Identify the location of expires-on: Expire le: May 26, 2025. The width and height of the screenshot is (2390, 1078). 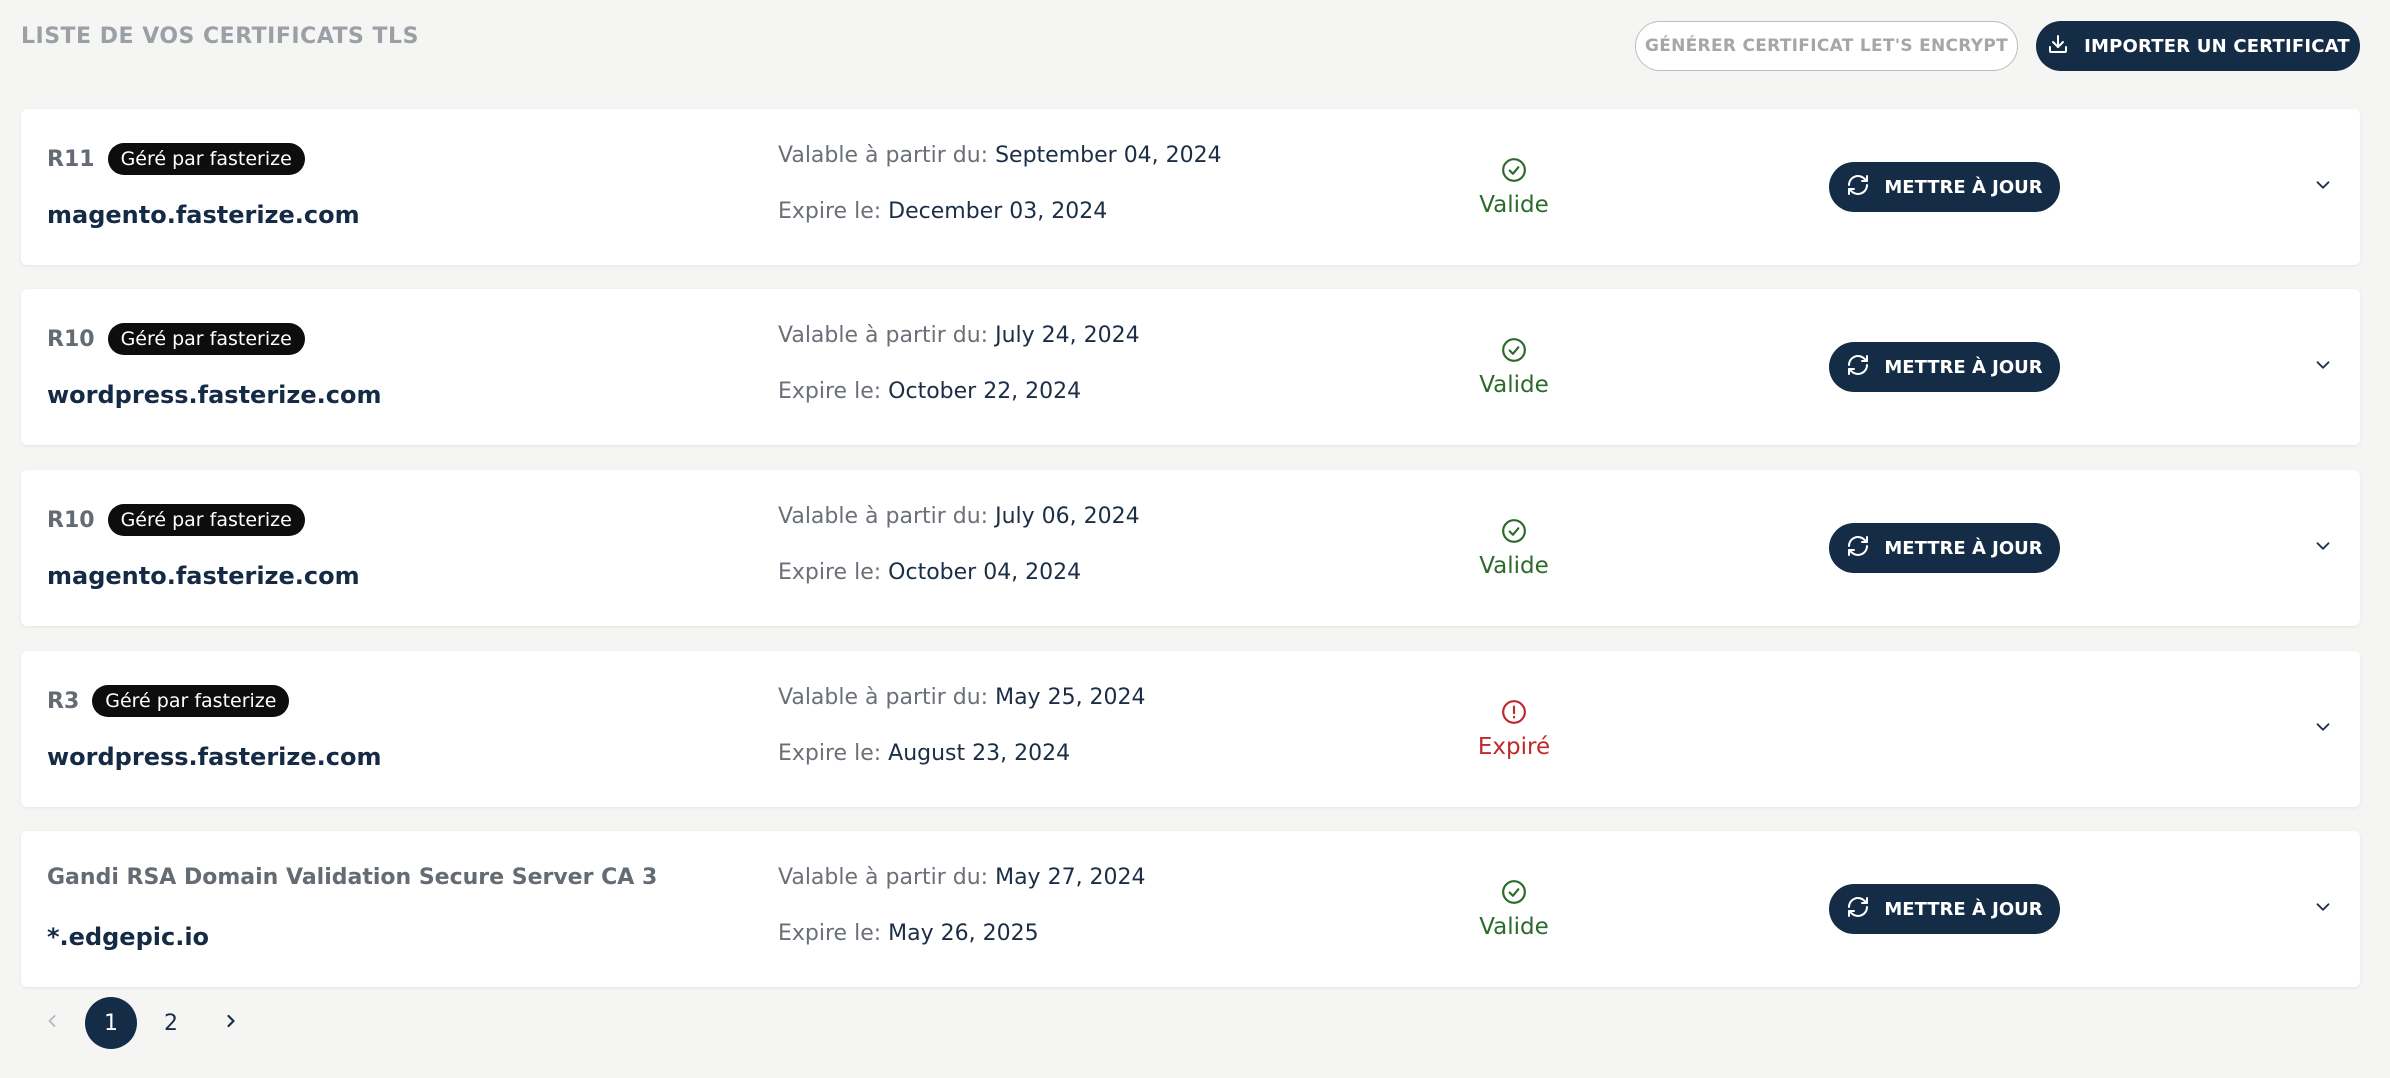
(908, 933).